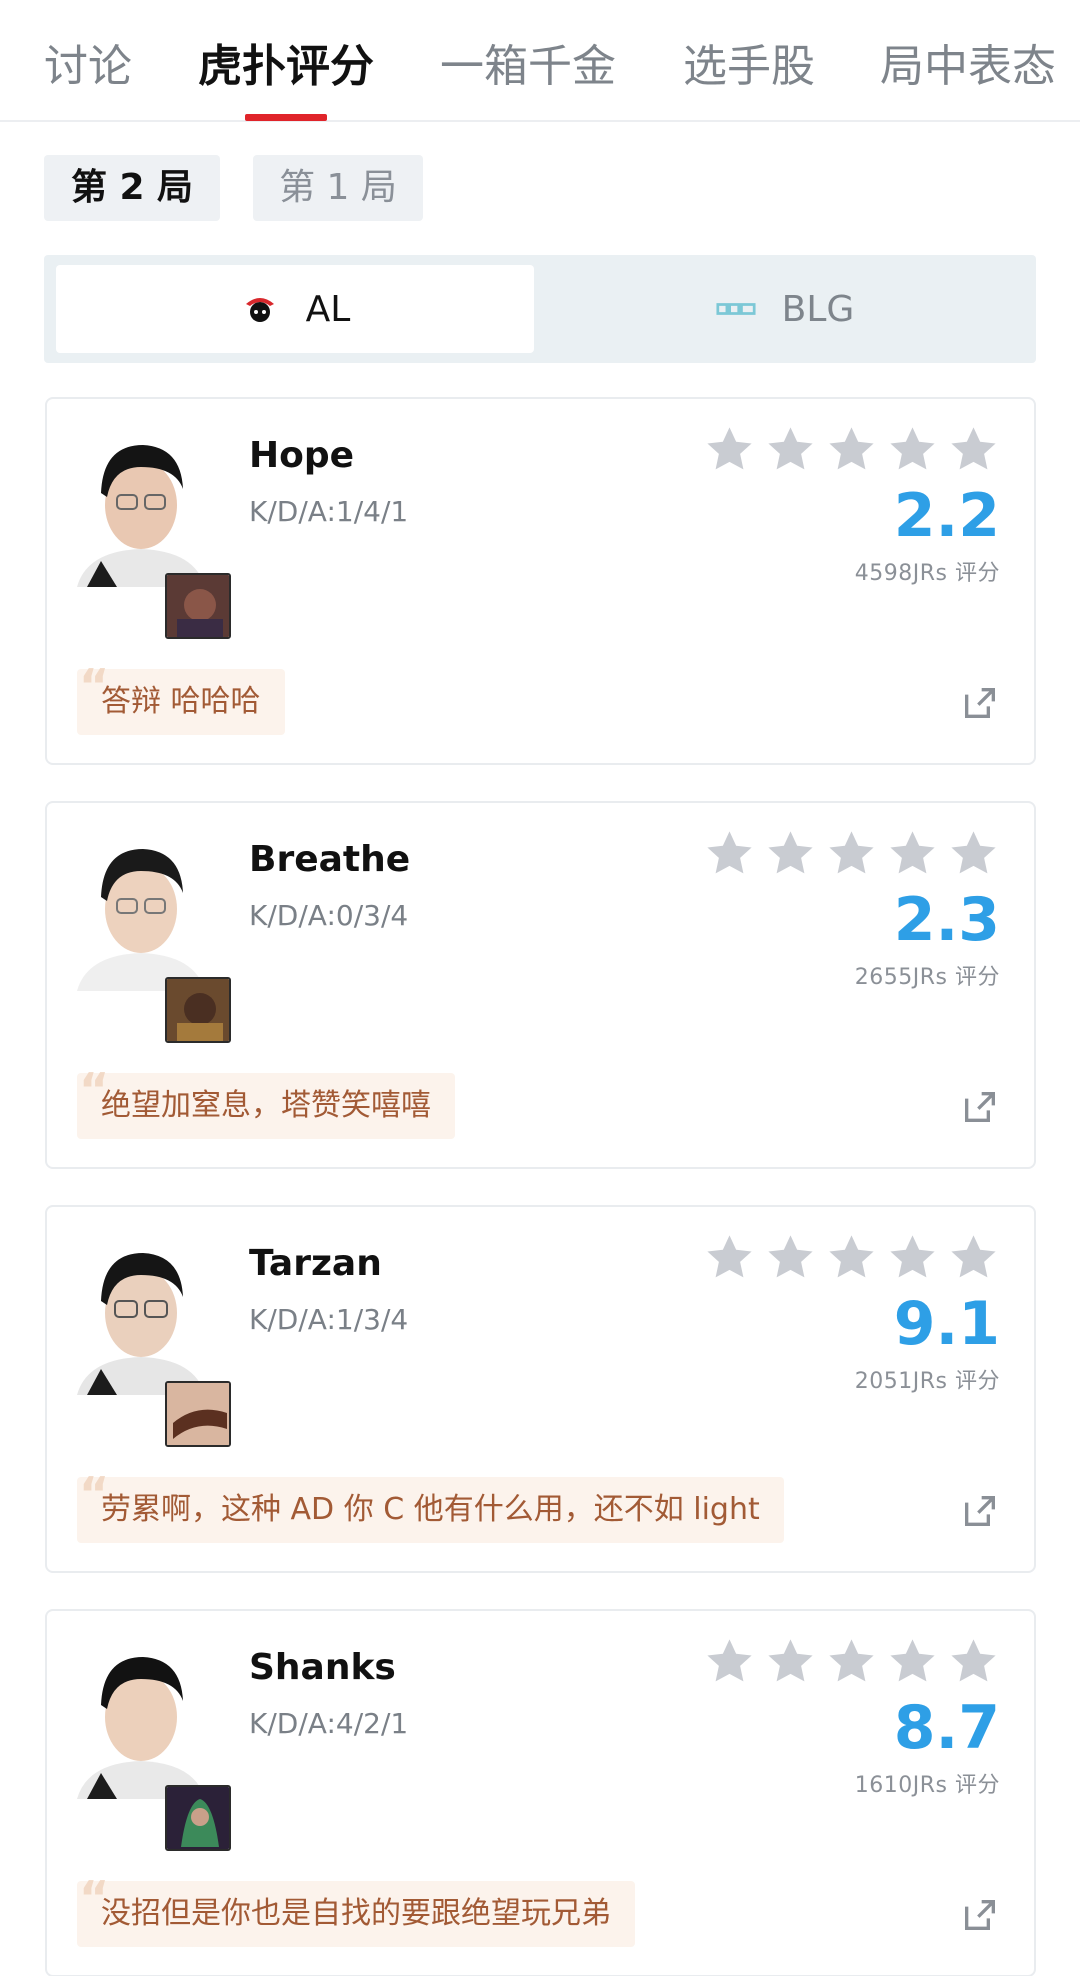 The image size is (1080, 1976). I want to click on top-tab-bar: 讨论 虎扑评分 一箱千金 选手股 局中表态, so click(540, 61).